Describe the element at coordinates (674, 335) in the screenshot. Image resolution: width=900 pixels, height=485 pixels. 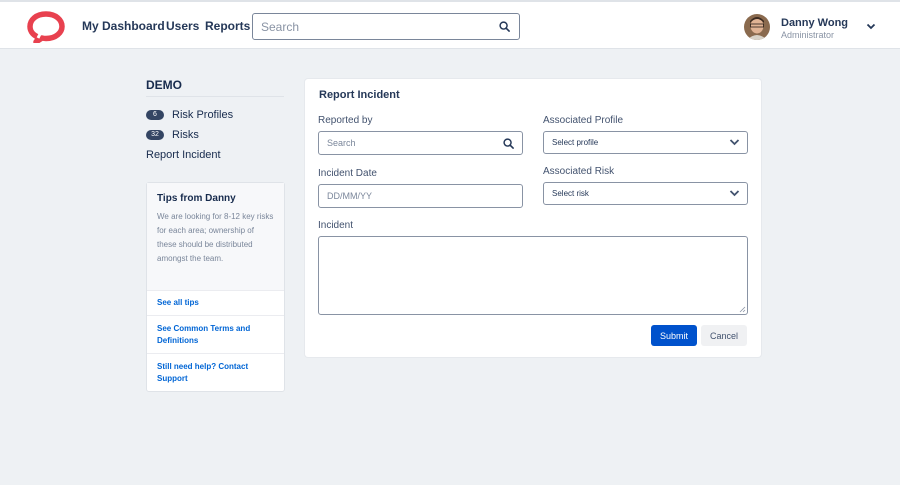
I see `submit-button: Submit` at that location.